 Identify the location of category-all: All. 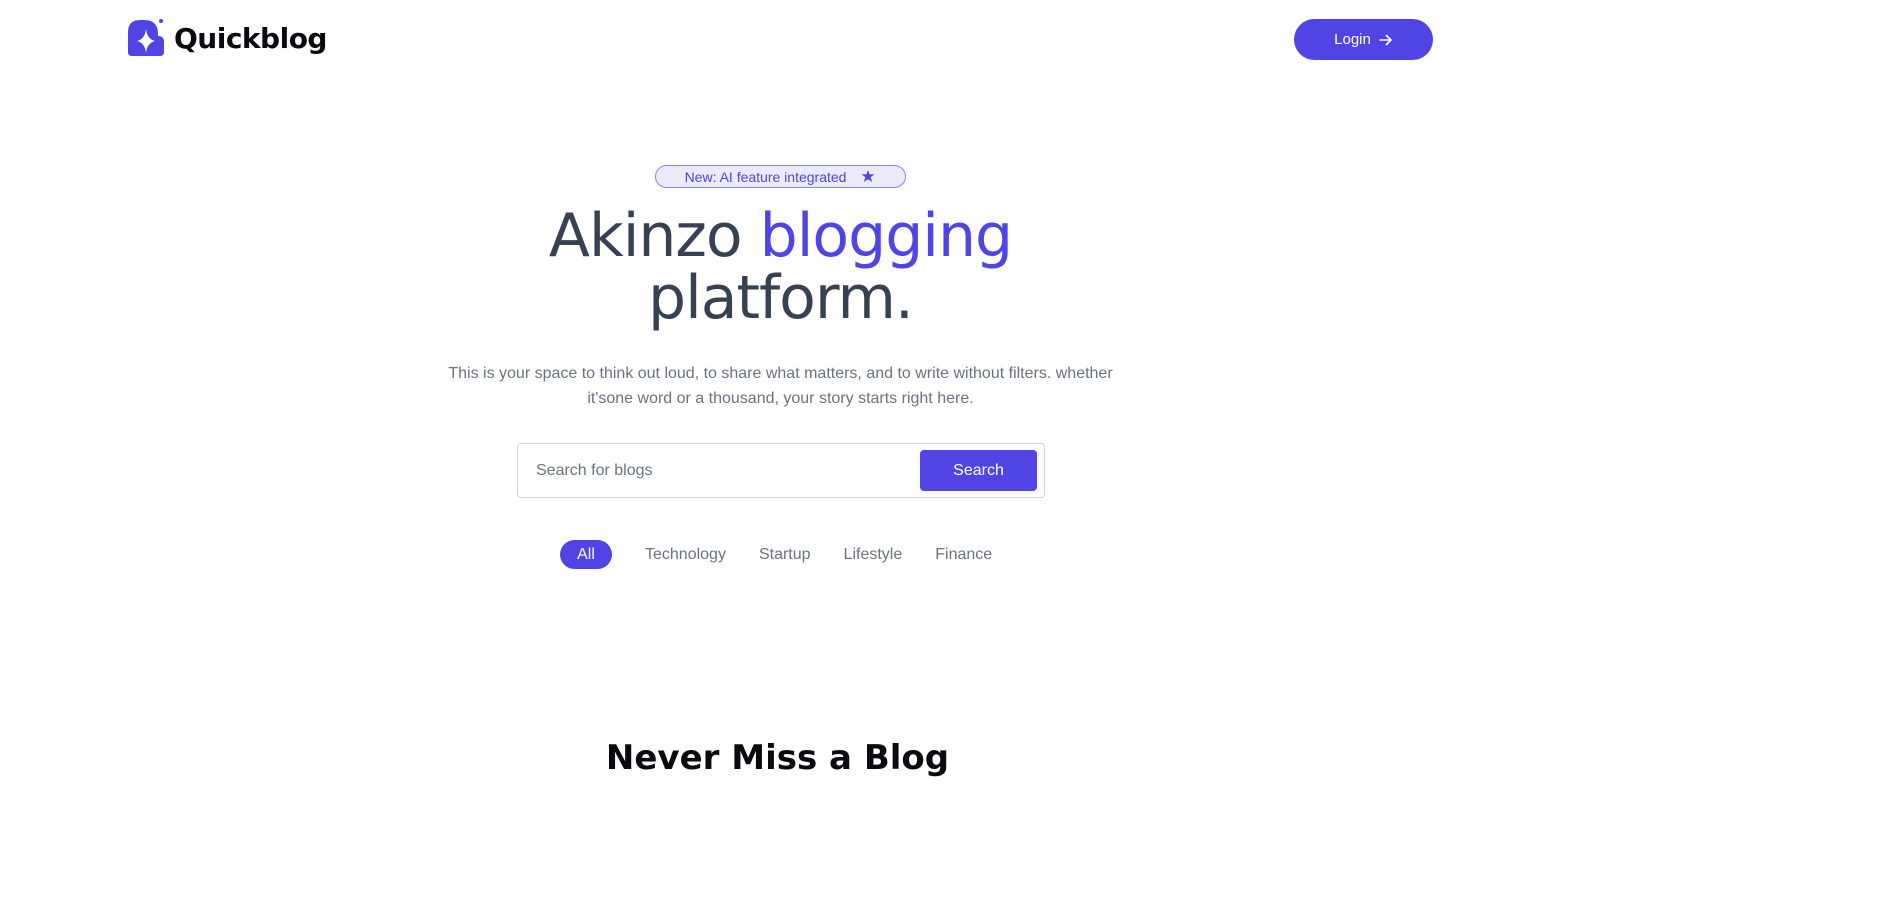
(586, 554).